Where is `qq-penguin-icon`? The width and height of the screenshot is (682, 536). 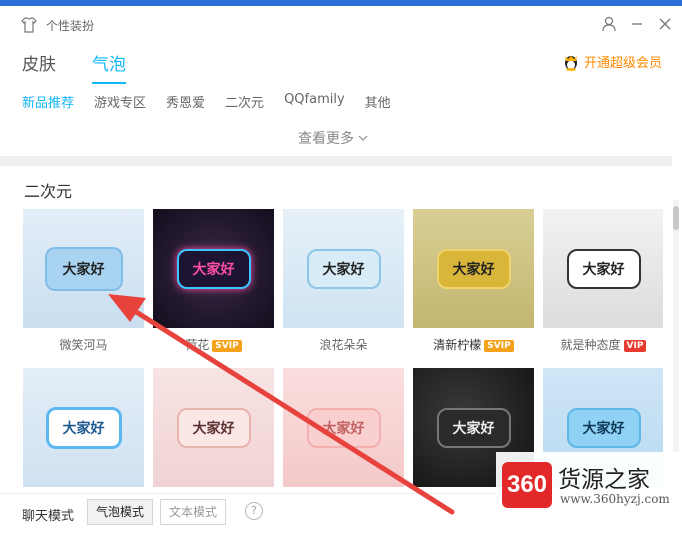 qq-penguin-icon is located at coordinates (570, 63).